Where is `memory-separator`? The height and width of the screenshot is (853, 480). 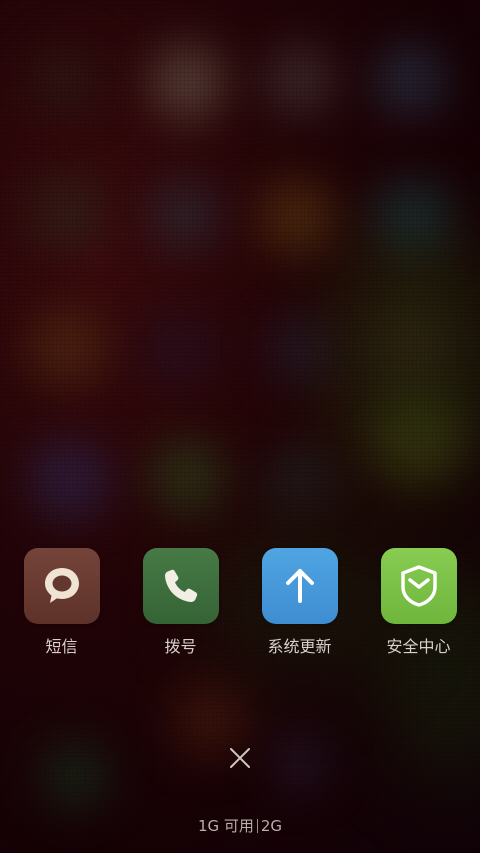 memory-separator is located at coordinates (257, 826).